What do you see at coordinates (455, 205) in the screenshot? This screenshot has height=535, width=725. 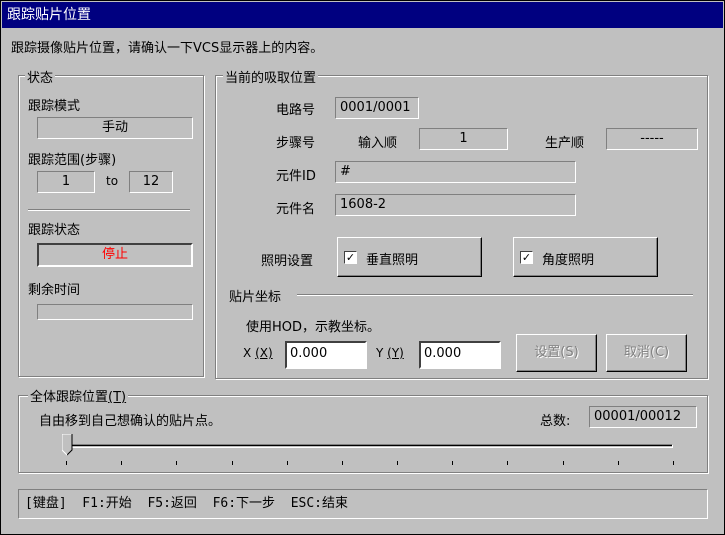 I see `component-name-value: 1608-2` at bounding box center [455, 205].